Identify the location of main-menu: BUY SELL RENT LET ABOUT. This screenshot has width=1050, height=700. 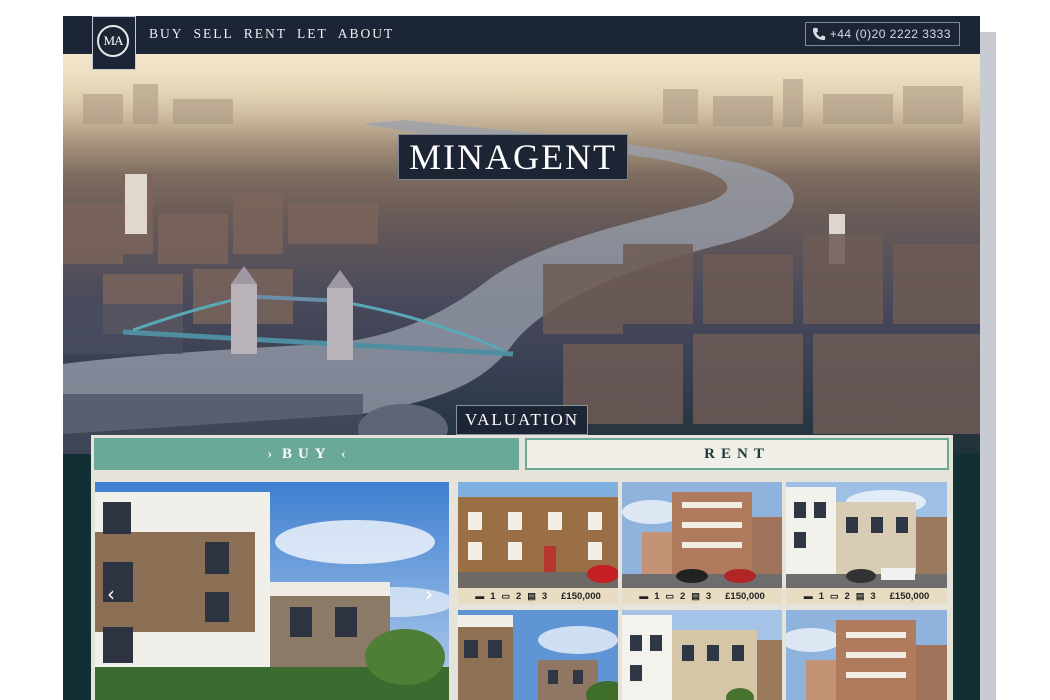
(271, 34).